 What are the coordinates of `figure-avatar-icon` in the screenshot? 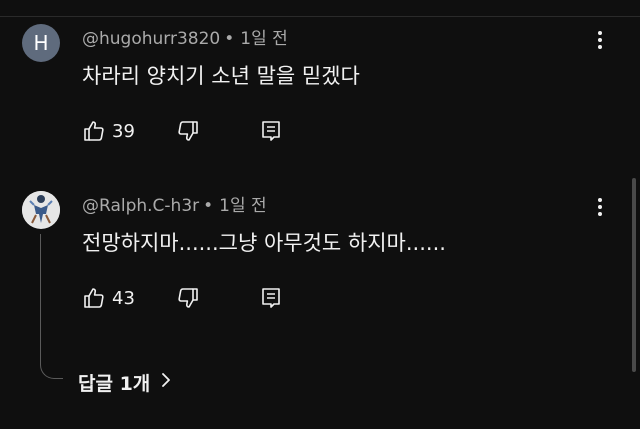 It's located at (41, 210).